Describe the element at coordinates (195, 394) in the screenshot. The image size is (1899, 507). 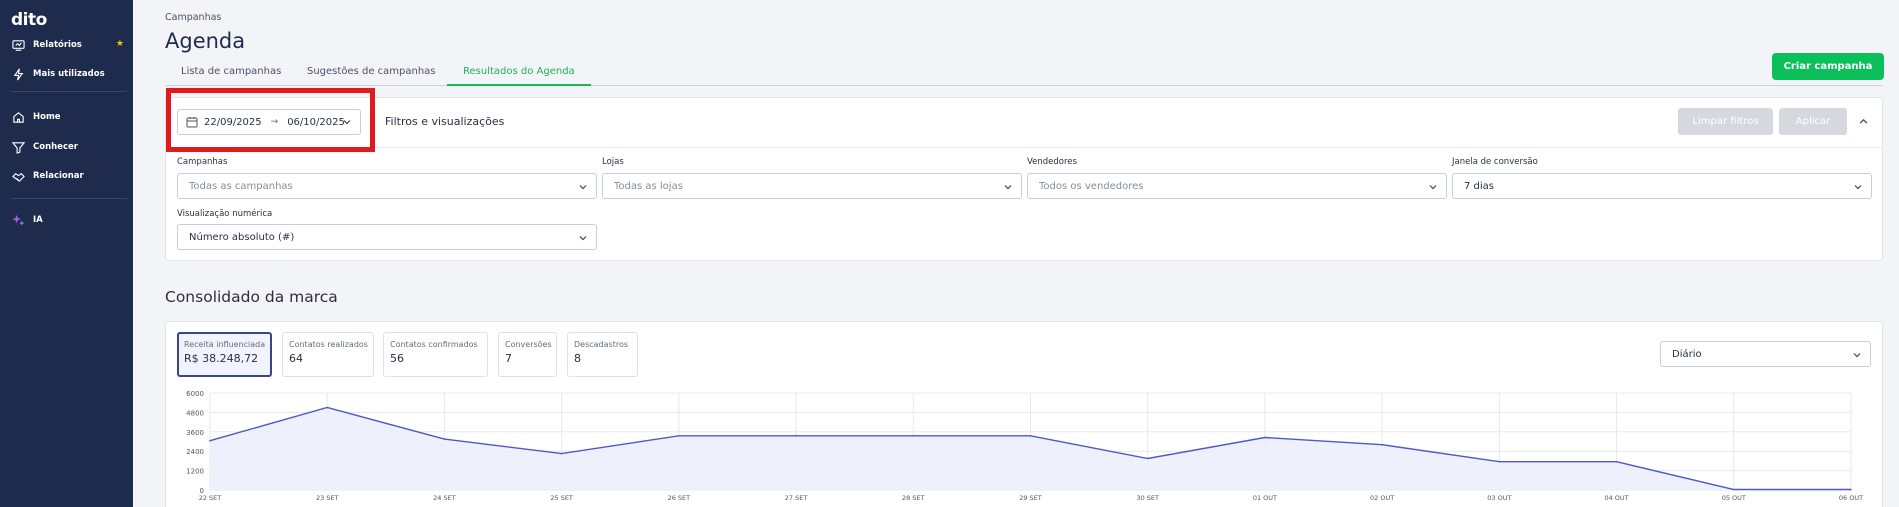
I see `y-tick-label: 6000` at that location.